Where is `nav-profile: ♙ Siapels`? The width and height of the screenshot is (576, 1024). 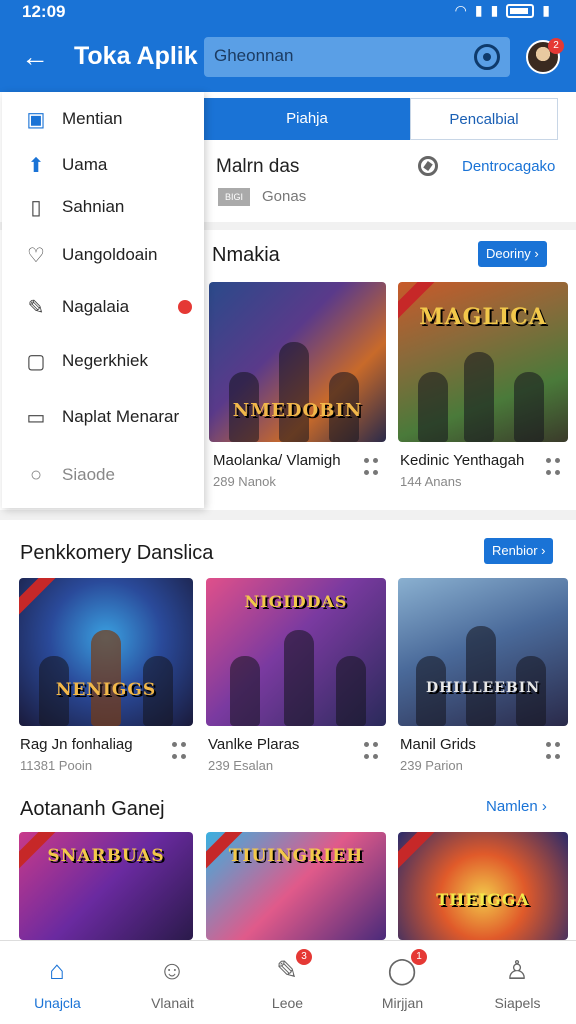
nav-profile: ♙ Siapels is located at coordinates (517, 982).